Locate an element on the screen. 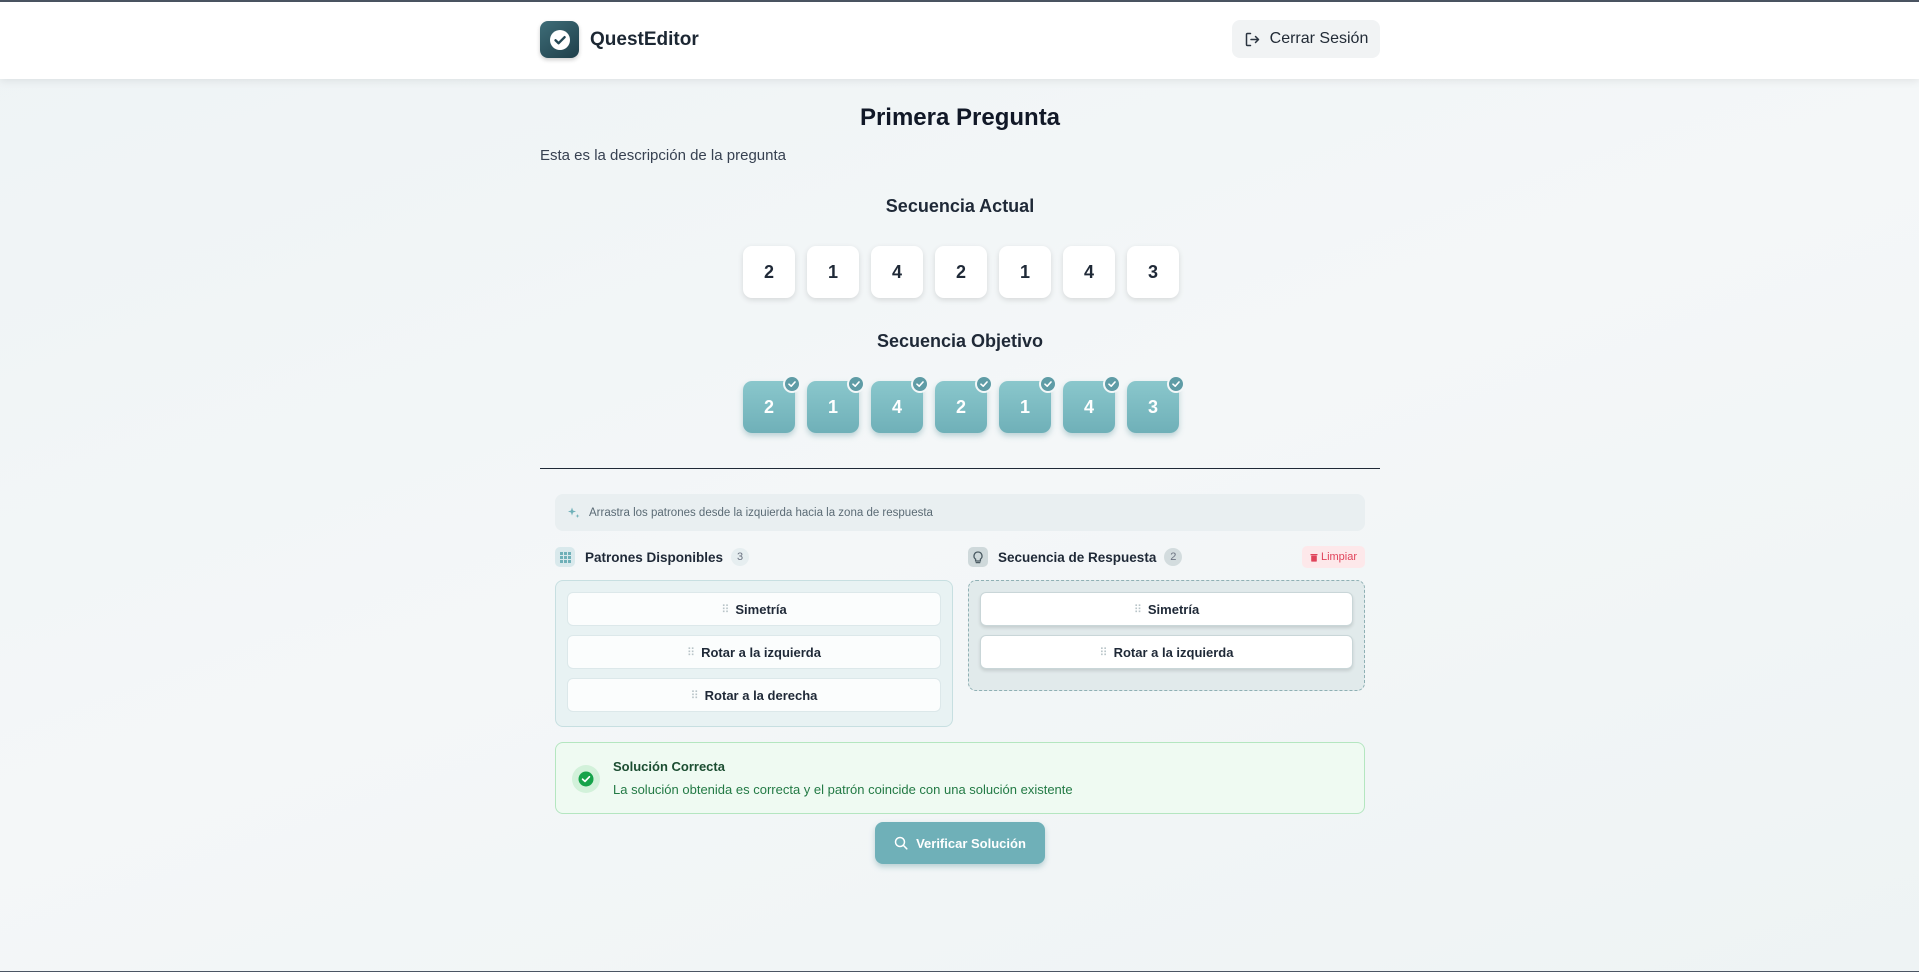 The height and width of the screenshot is (972, 1919). pattern-item: ⠿ Rotar a la derecha is located at coordinates (754, 695).